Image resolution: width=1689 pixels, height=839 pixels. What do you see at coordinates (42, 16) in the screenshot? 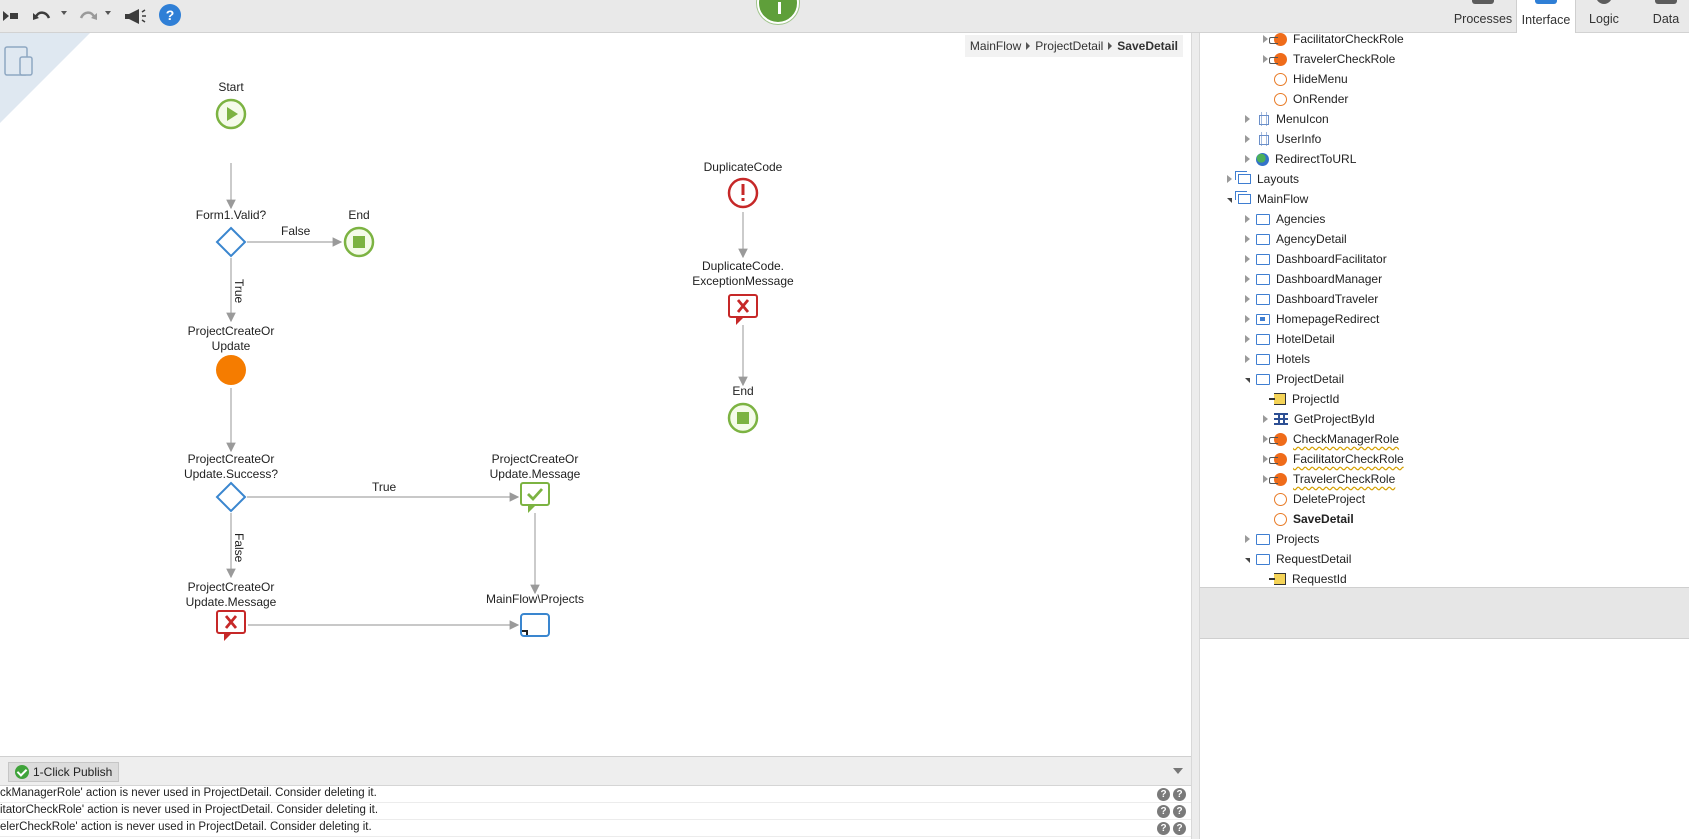
I see `undo-icon` at bounding box center [42, 16].